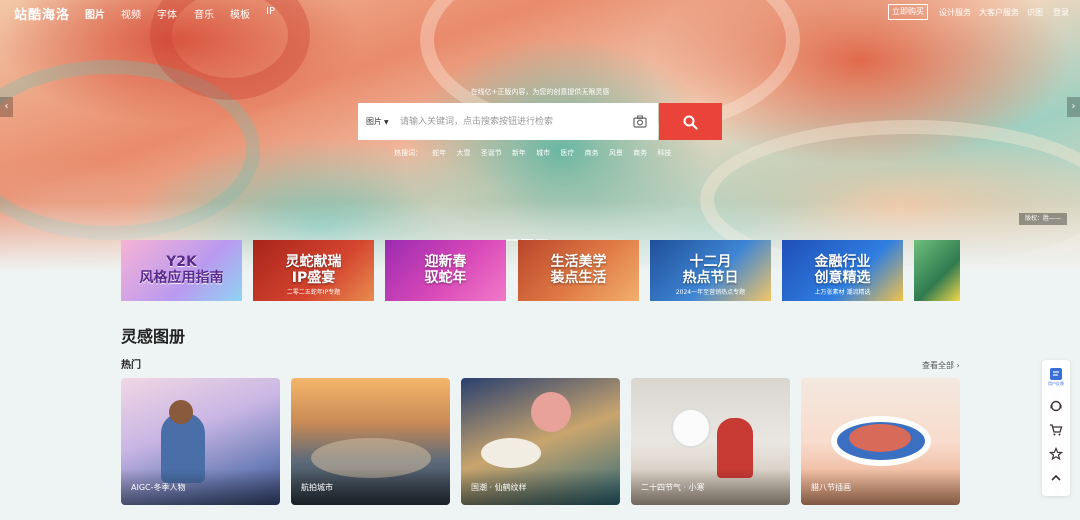 The width and height of the screenshot is (1080, 520). Describe the element at coordinates (463, 153) in the screenshot. I see `hot-word: 大雪` at that location.